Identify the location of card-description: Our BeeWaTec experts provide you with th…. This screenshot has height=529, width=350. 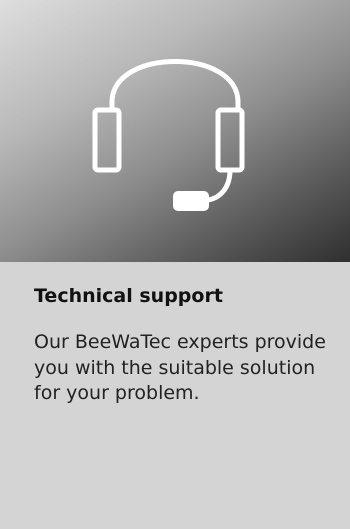
(180, 367).